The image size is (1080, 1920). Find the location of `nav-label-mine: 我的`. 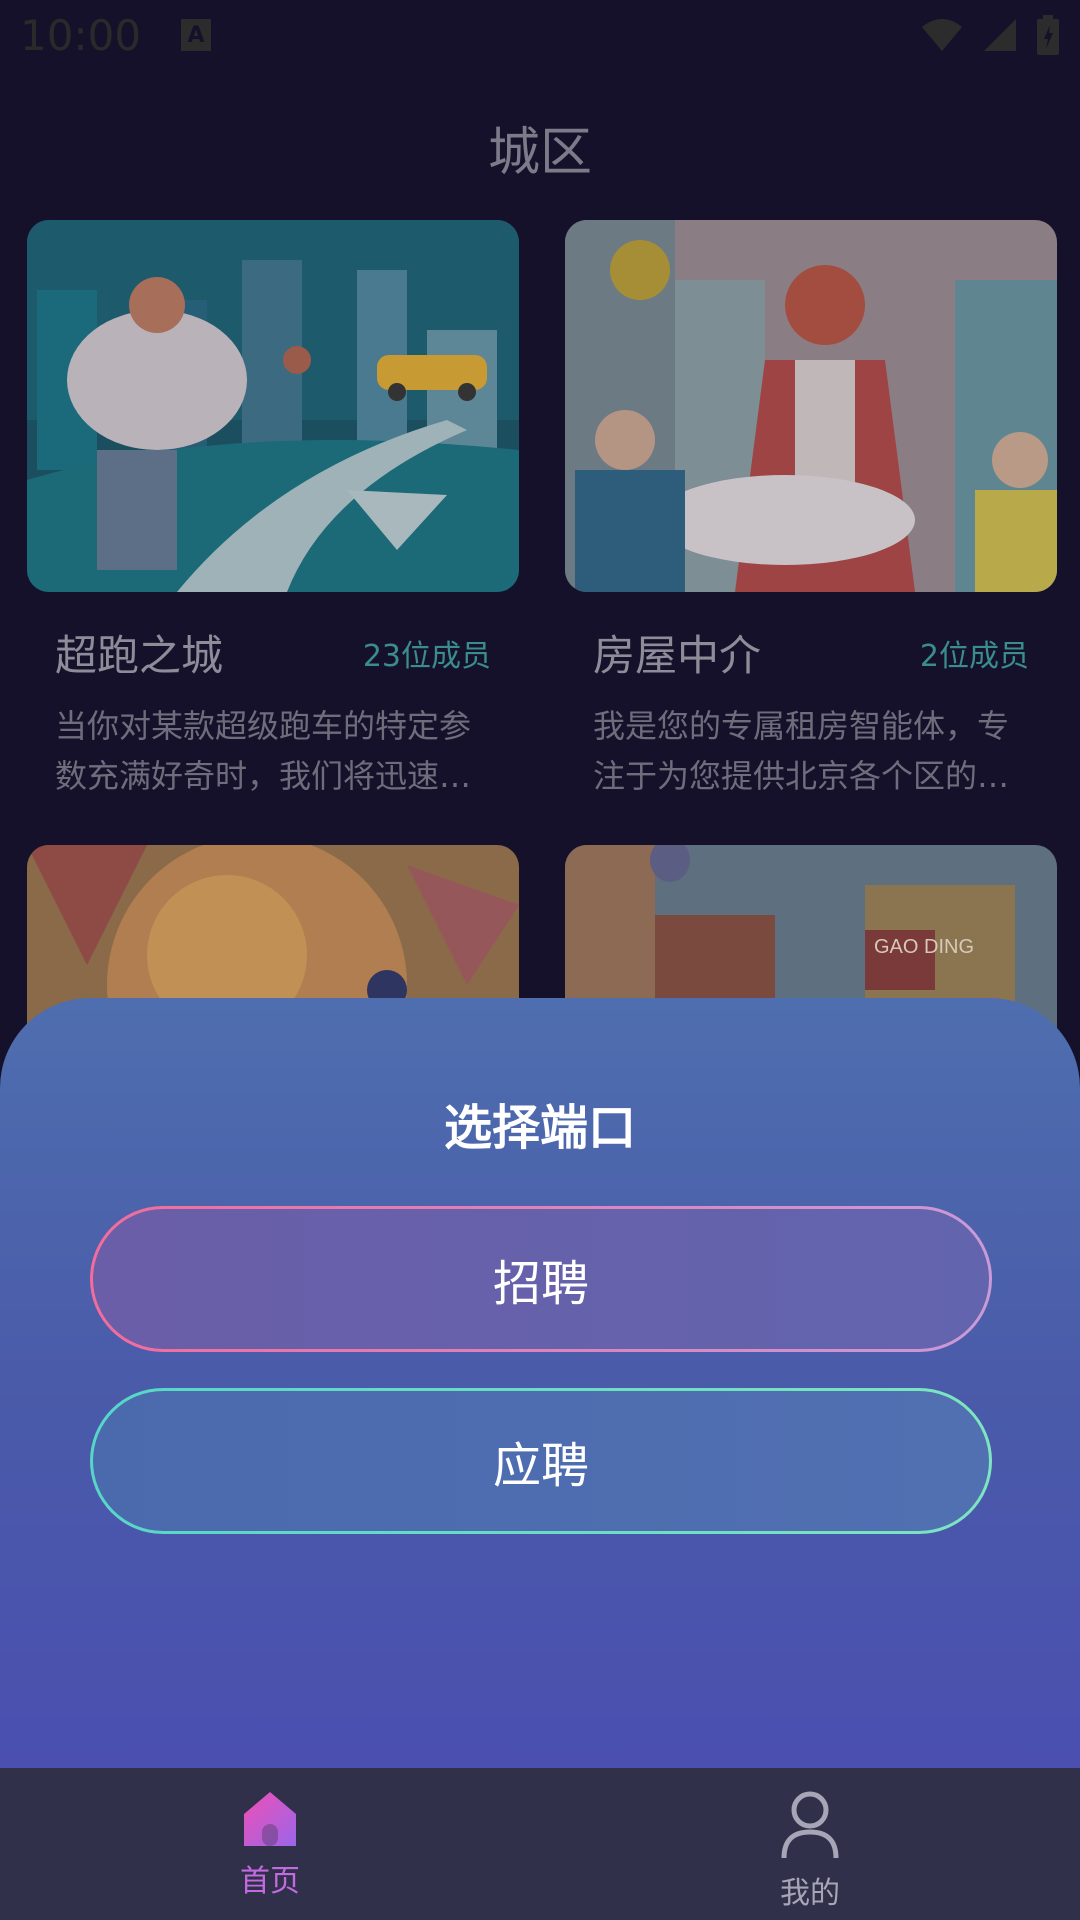

nav-label-mine: 我的 is located at coordinates (810, 1893).